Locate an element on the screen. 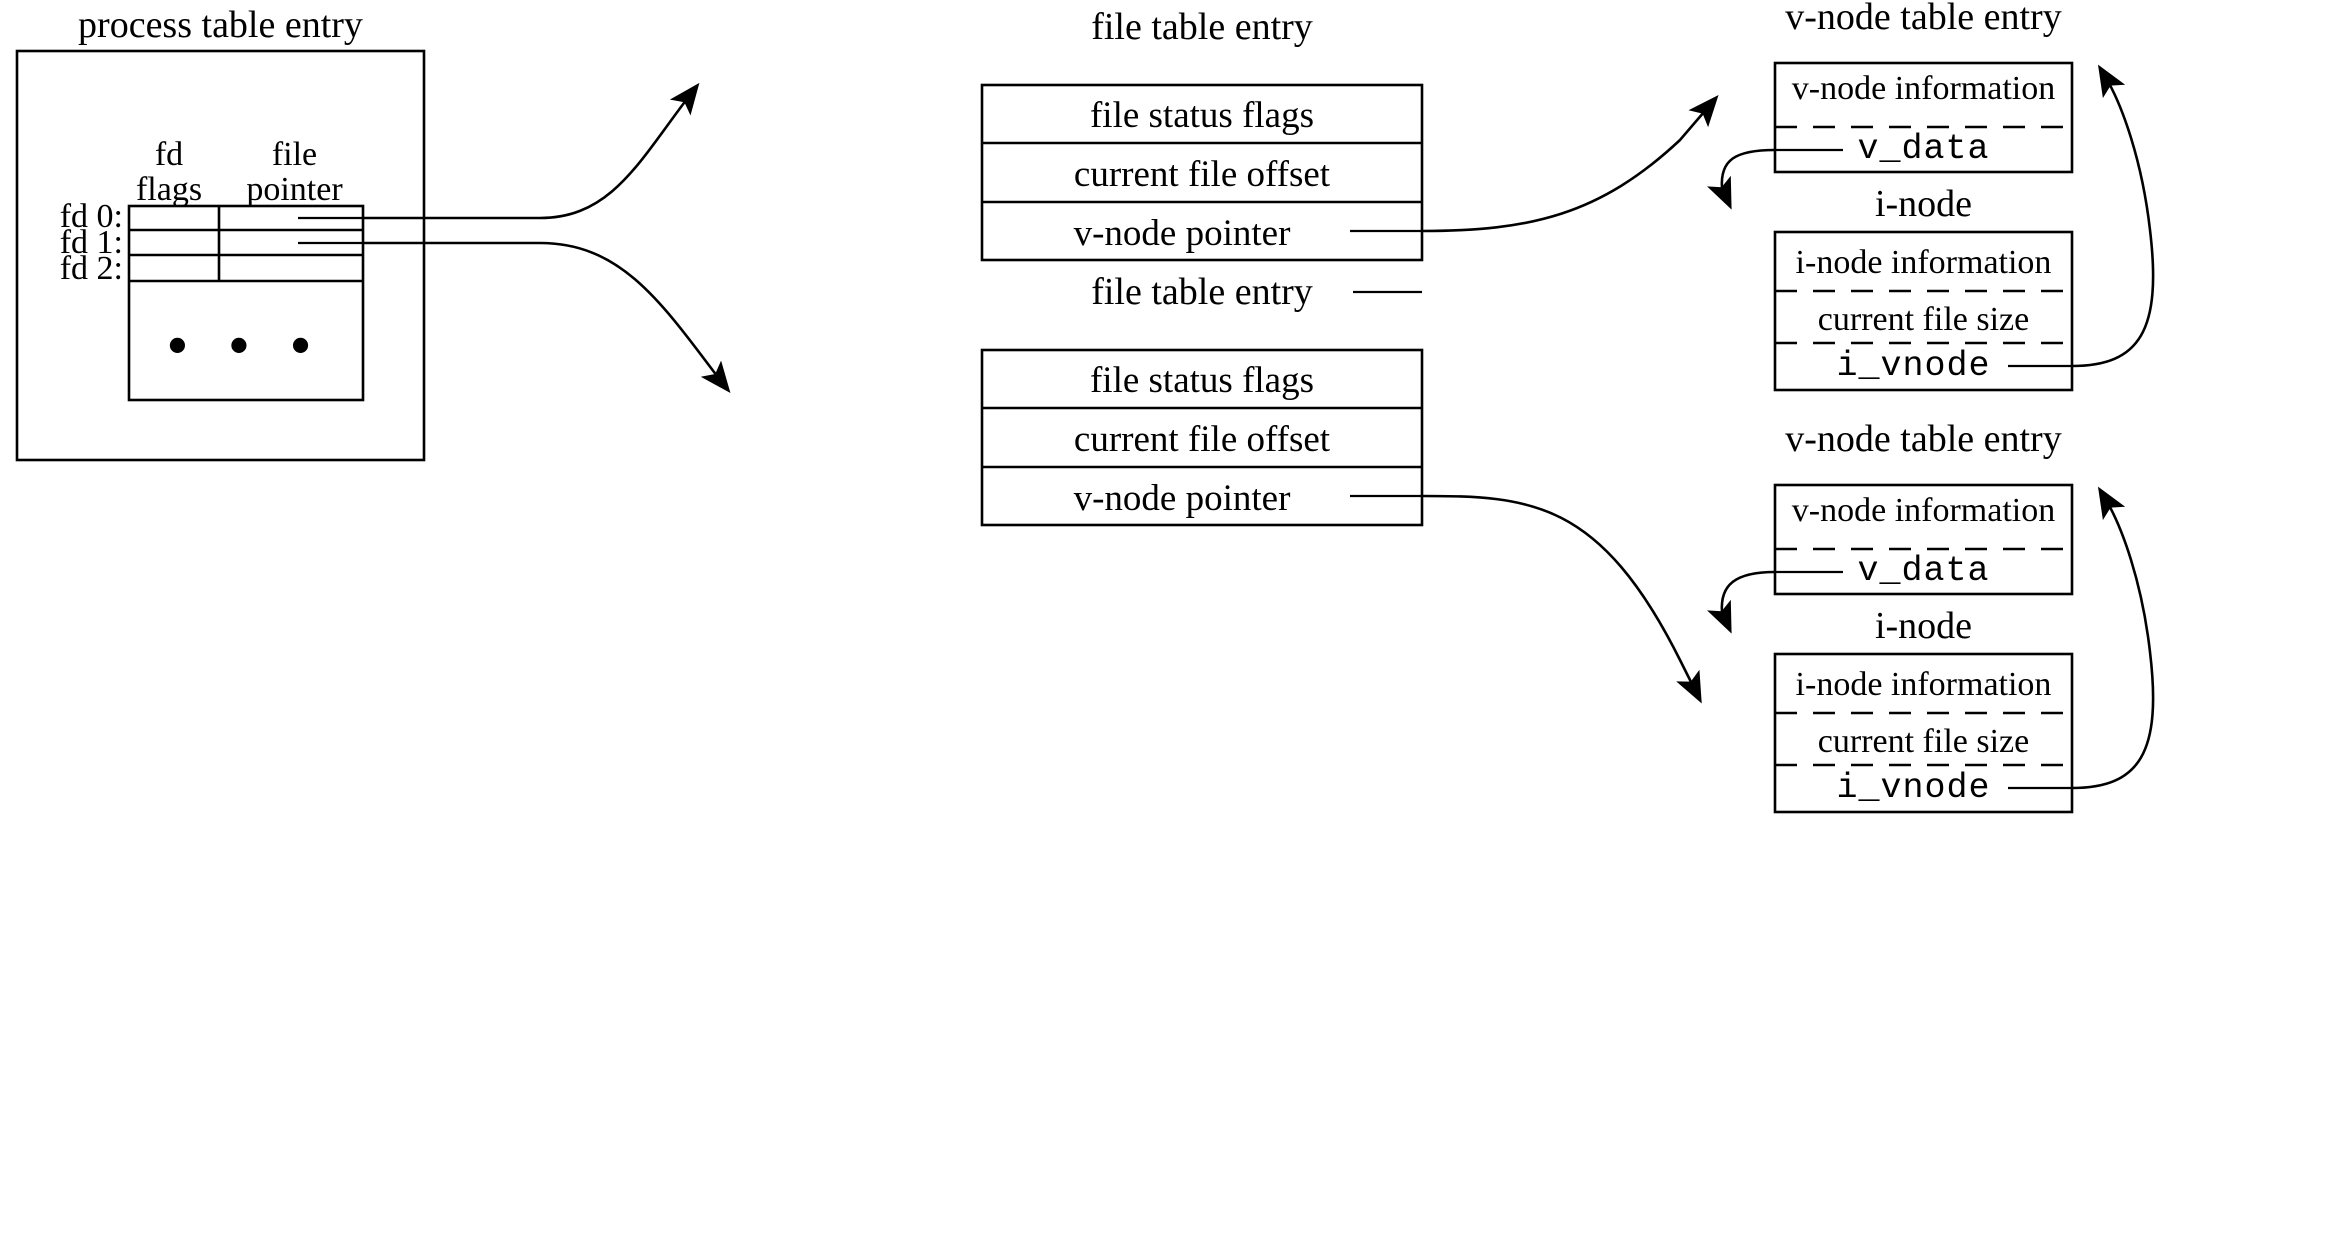 This screenshot has height=1236, width=2336. arrow-inode1-ivnode-to-vnode1 is located at coordinates (2113, 216).